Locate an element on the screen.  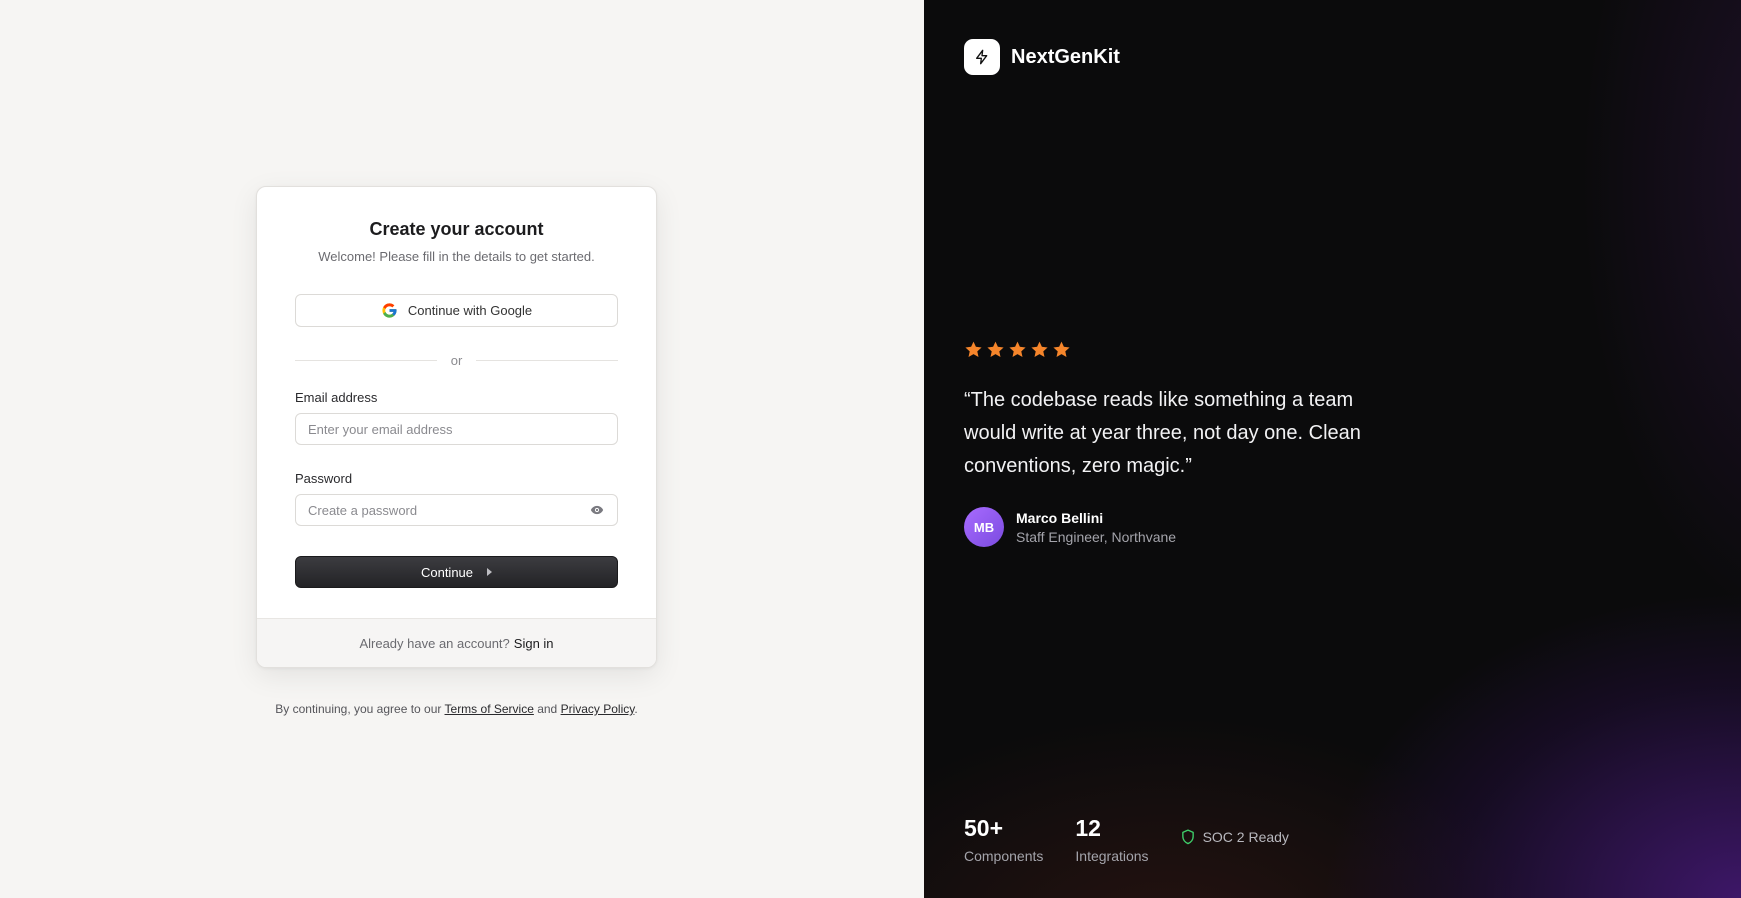
divider-line-right is located at coordinates (547, 360).